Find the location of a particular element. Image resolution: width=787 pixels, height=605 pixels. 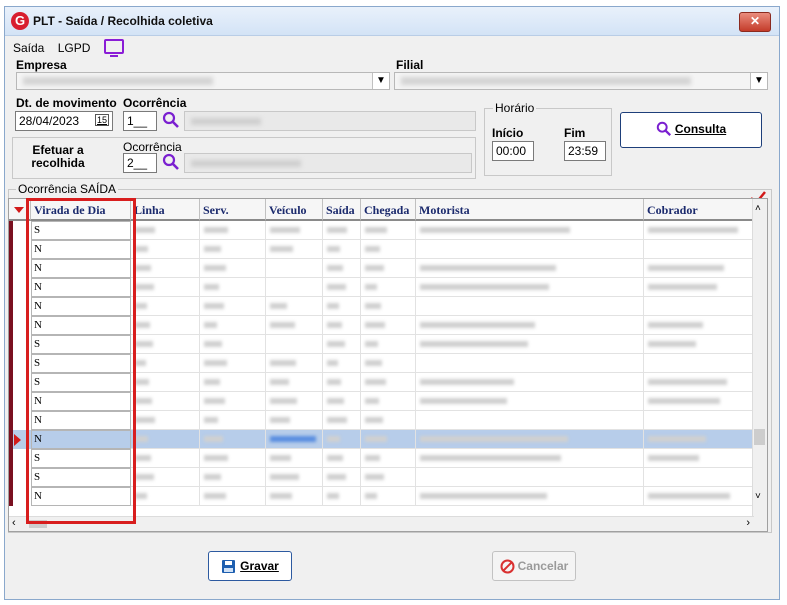

gravar-button: Gravar is located at coordinates (250, 566).